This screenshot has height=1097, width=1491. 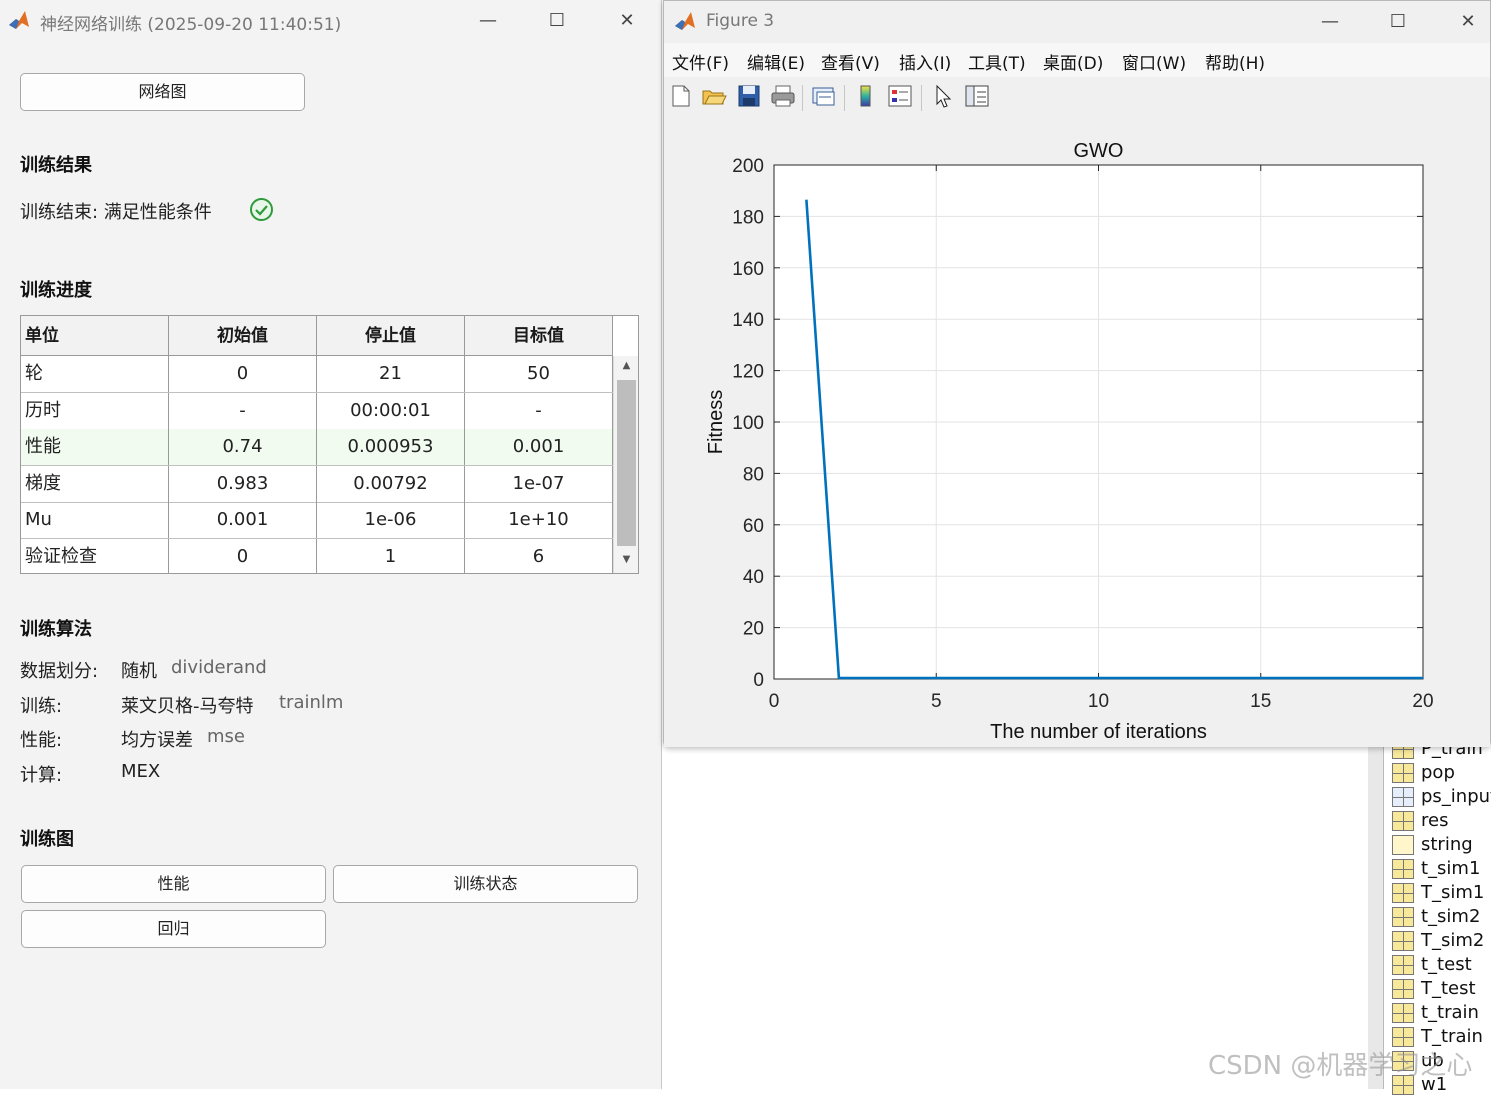 I want to click on figure-title: Figure 3, so click(x=740, y=21).